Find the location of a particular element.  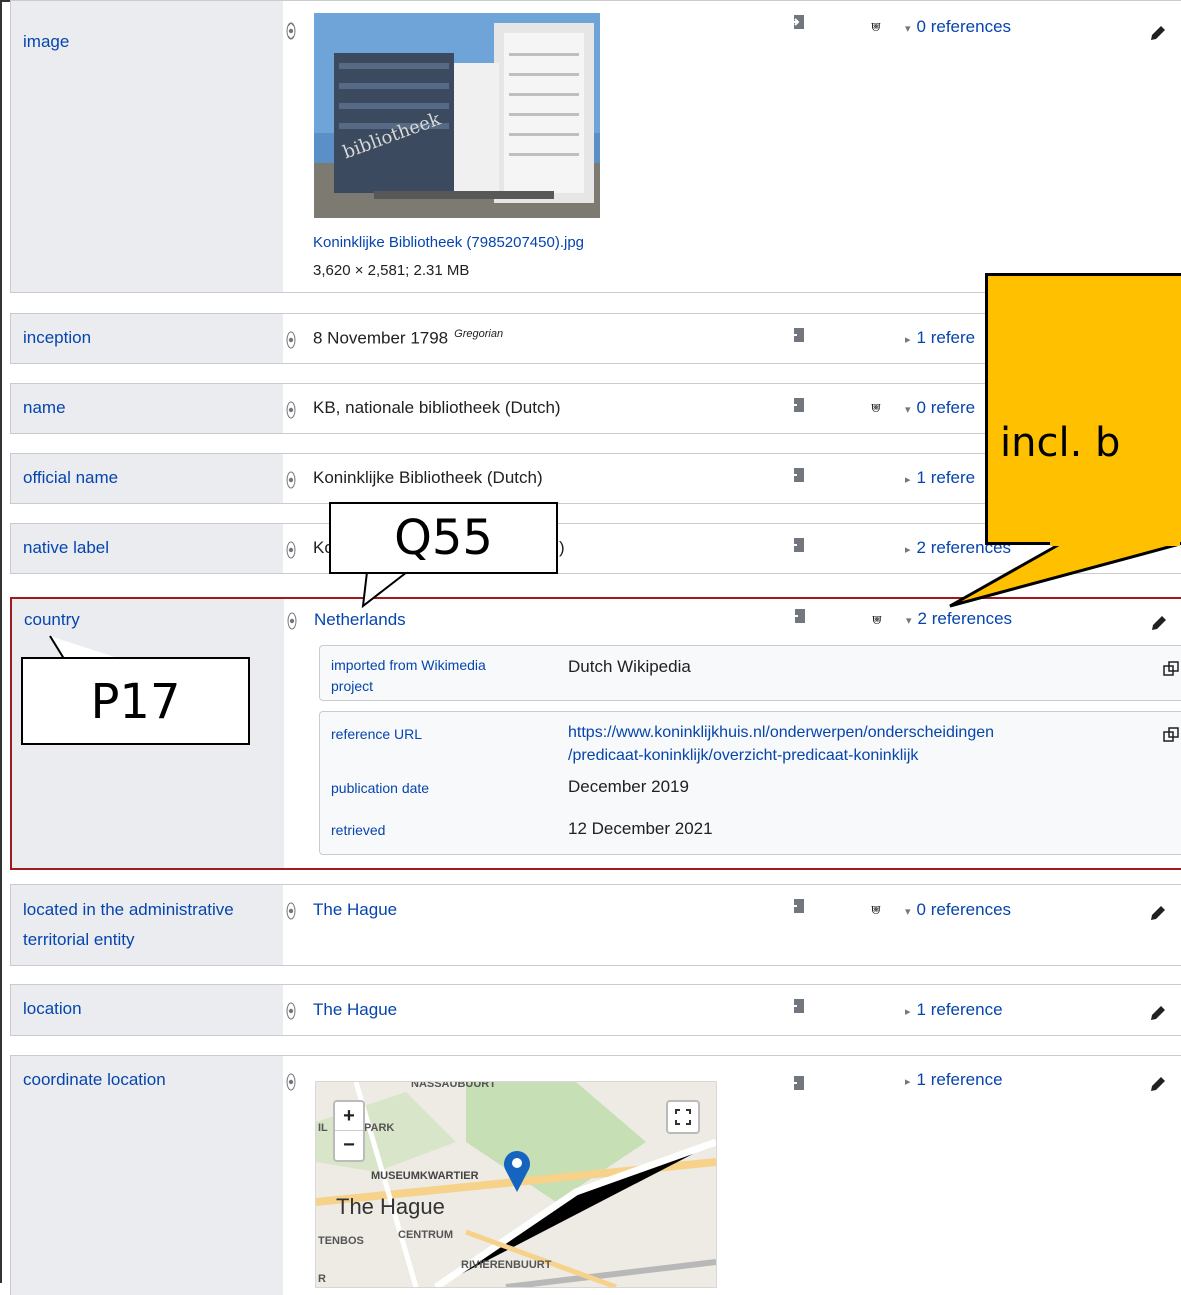

property-label: location is located at coordinates (148, 1009).